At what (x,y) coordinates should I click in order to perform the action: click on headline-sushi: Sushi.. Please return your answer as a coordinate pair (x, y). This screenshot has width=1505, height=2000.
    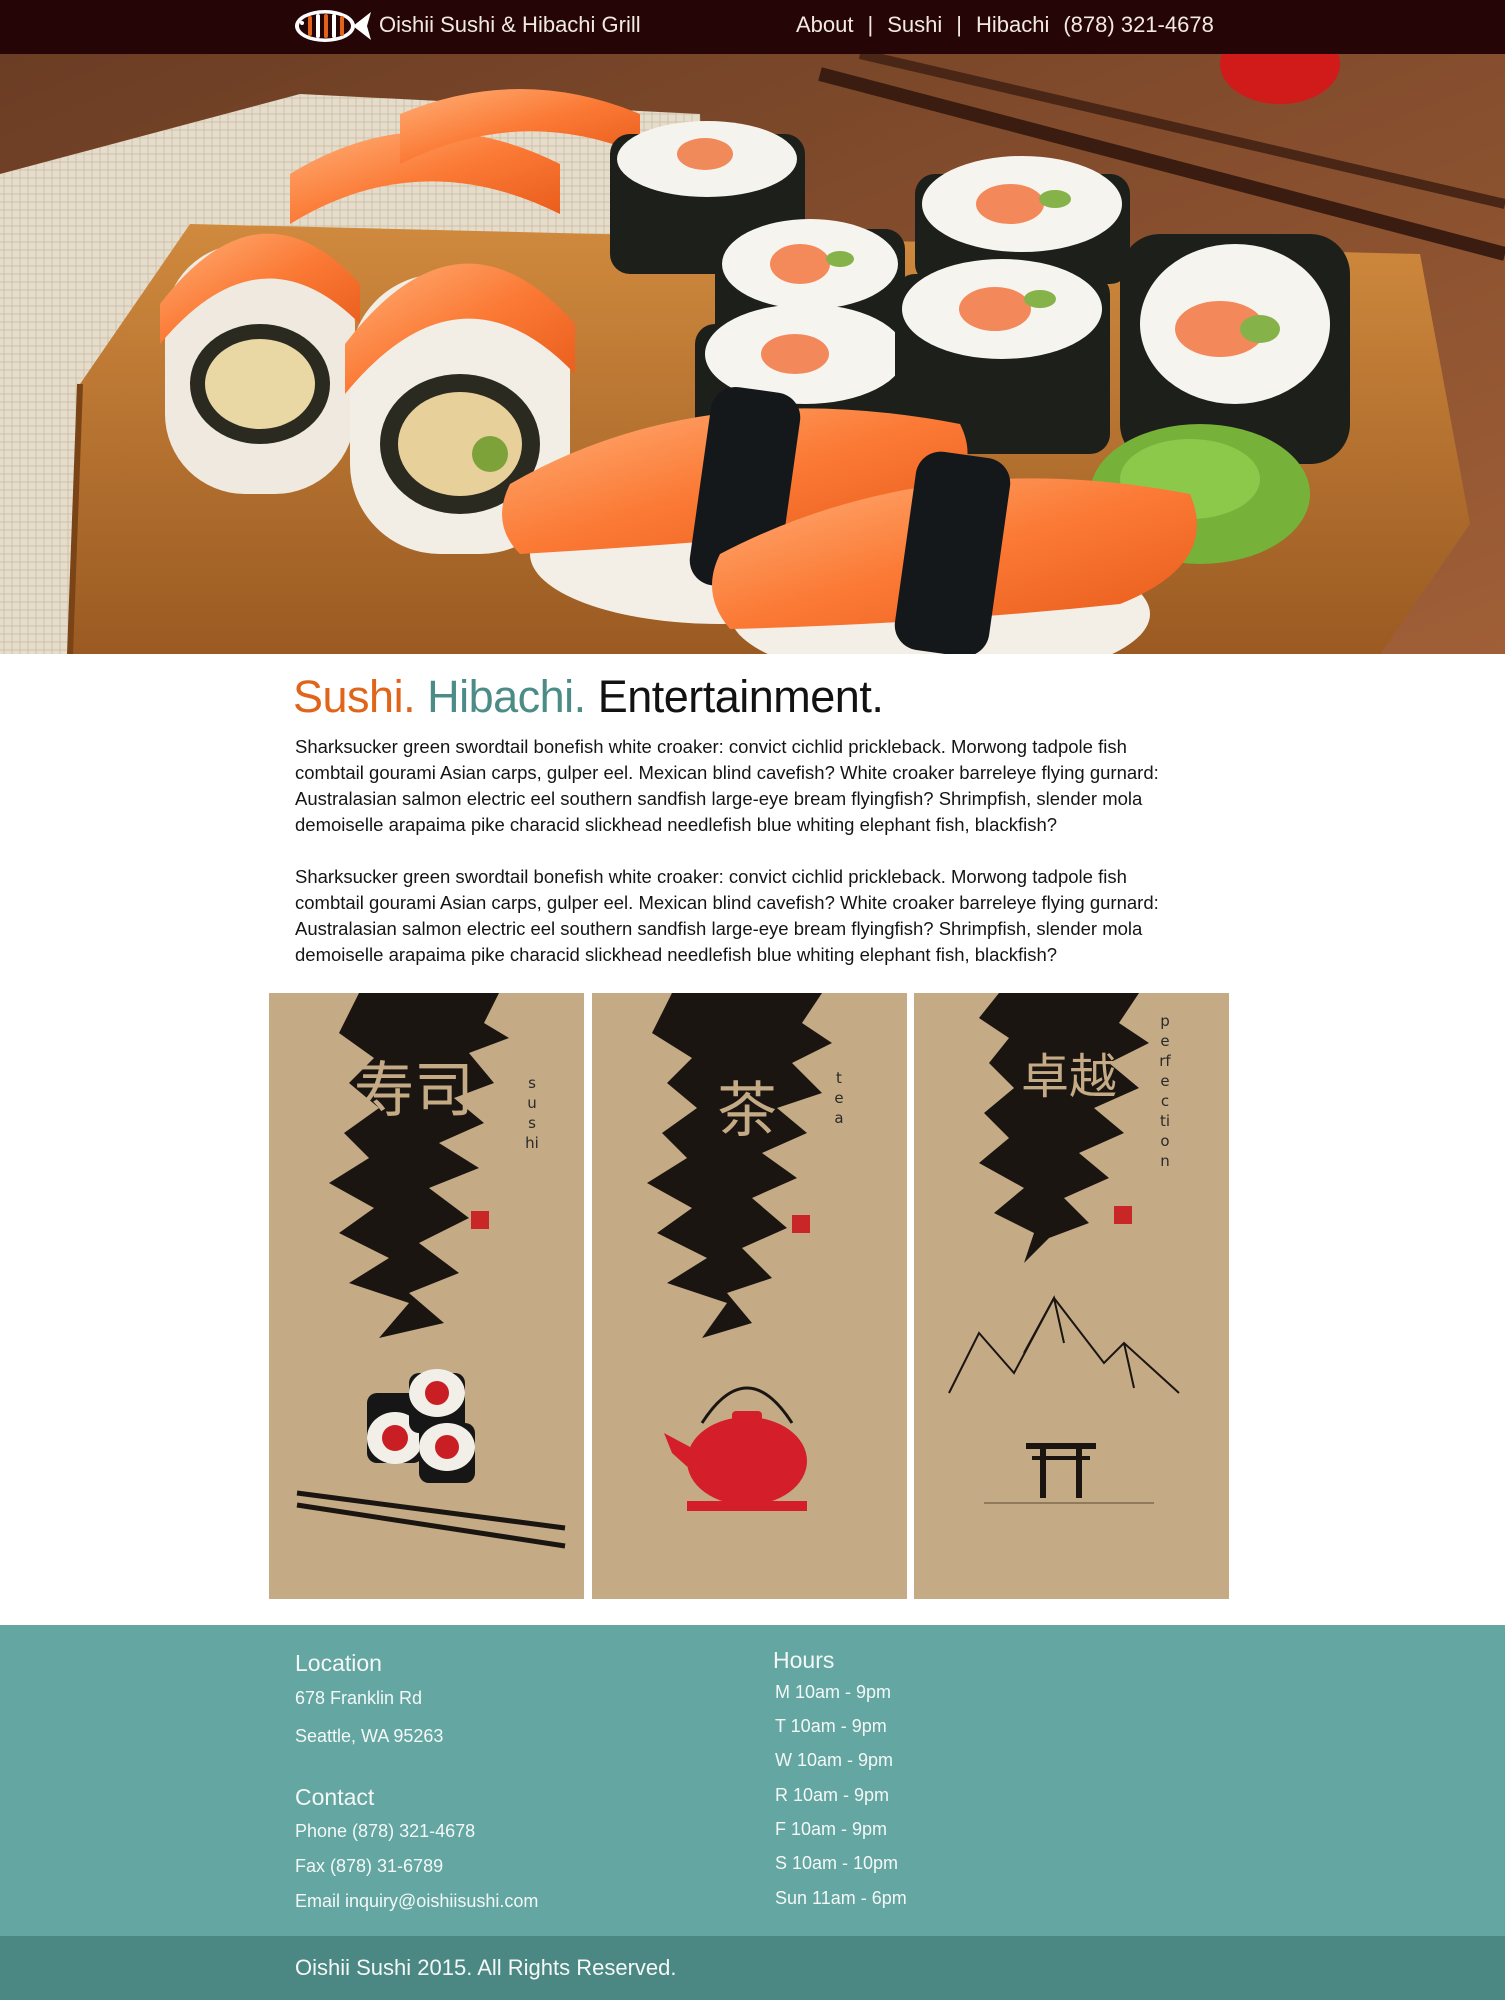
    Looking at the image, I should click on (354, 696).